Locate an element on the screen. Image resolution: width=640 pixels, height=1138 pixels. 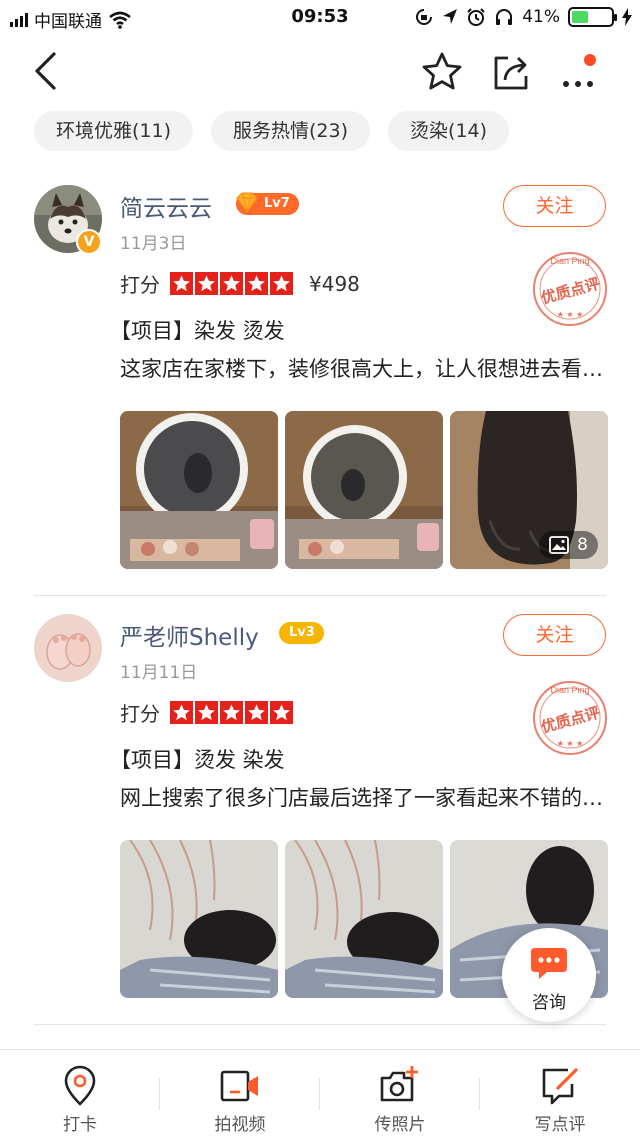
upload-photo-button: 传照片 is located at coordinates (400, 1094).